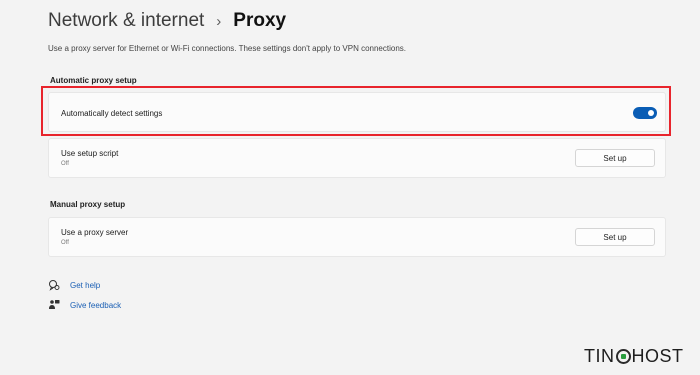 Image resolution: width=700 pixels, height=375 pixels. I want to click on get-help-link: Get help, so click(74, 285).